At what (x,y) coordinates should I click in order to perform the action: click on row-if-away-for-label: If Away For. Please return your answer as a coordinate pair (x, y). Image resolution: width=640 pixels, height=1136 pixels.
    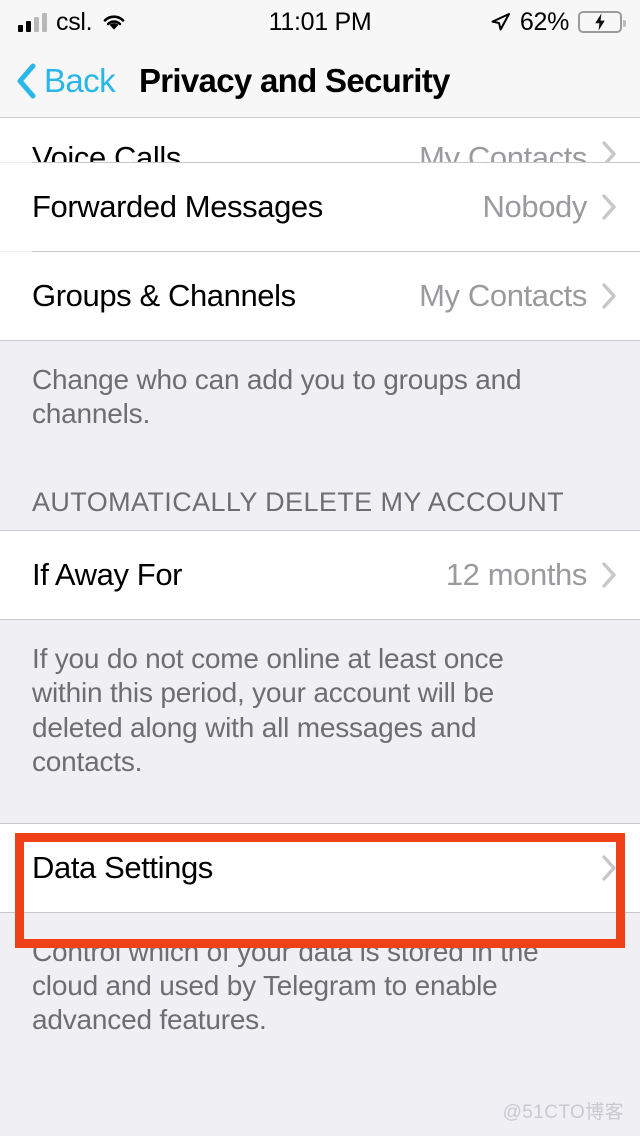
    Looking at the image, I should click on (107, 575).